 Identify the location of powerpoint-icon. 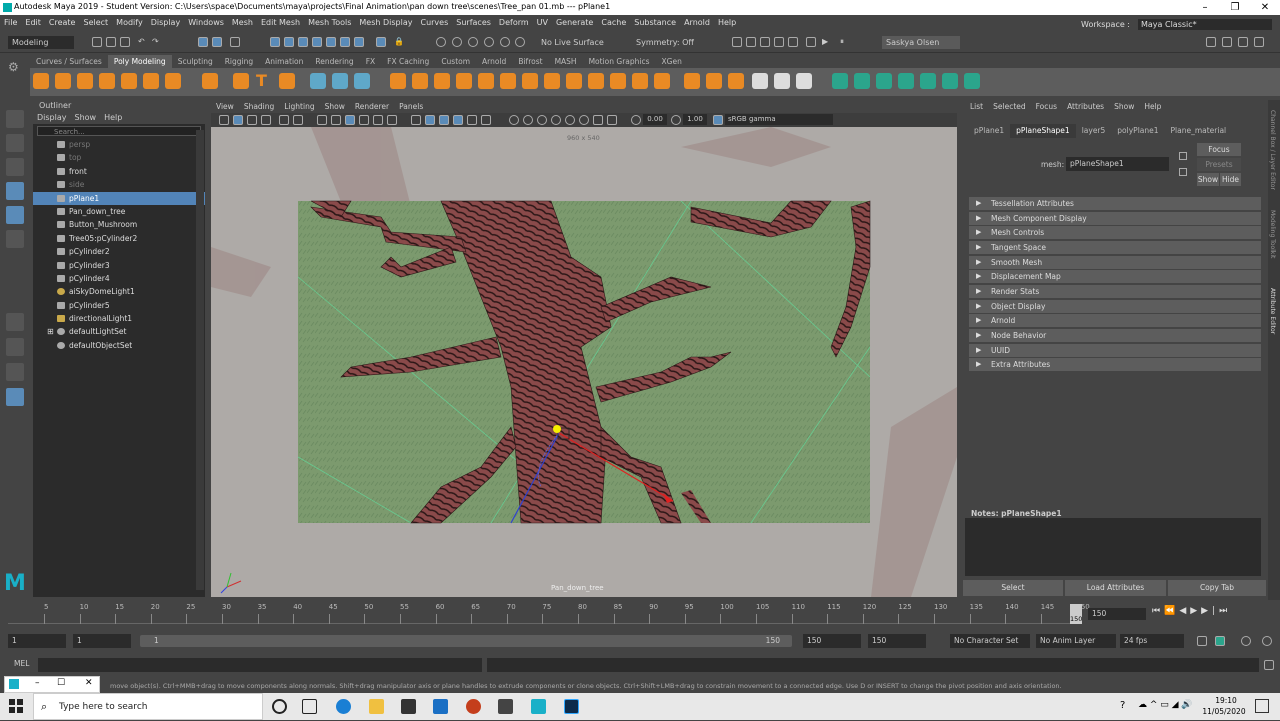
(473, 706).